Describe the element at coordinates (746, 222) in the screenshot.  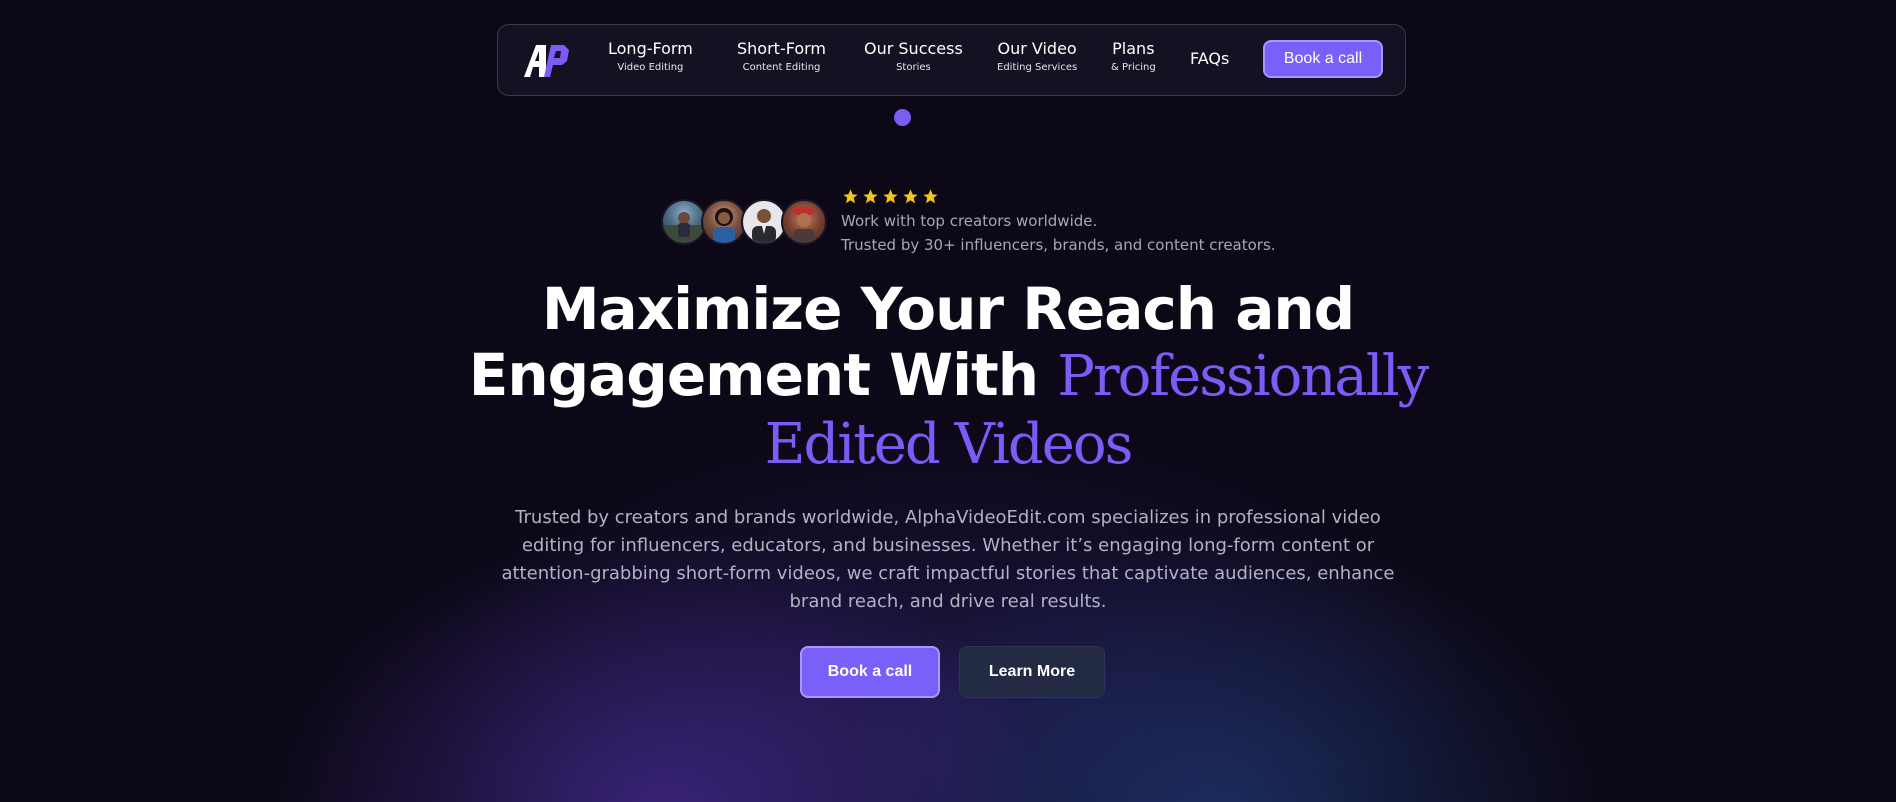
I see `creator-avatars` at that location.